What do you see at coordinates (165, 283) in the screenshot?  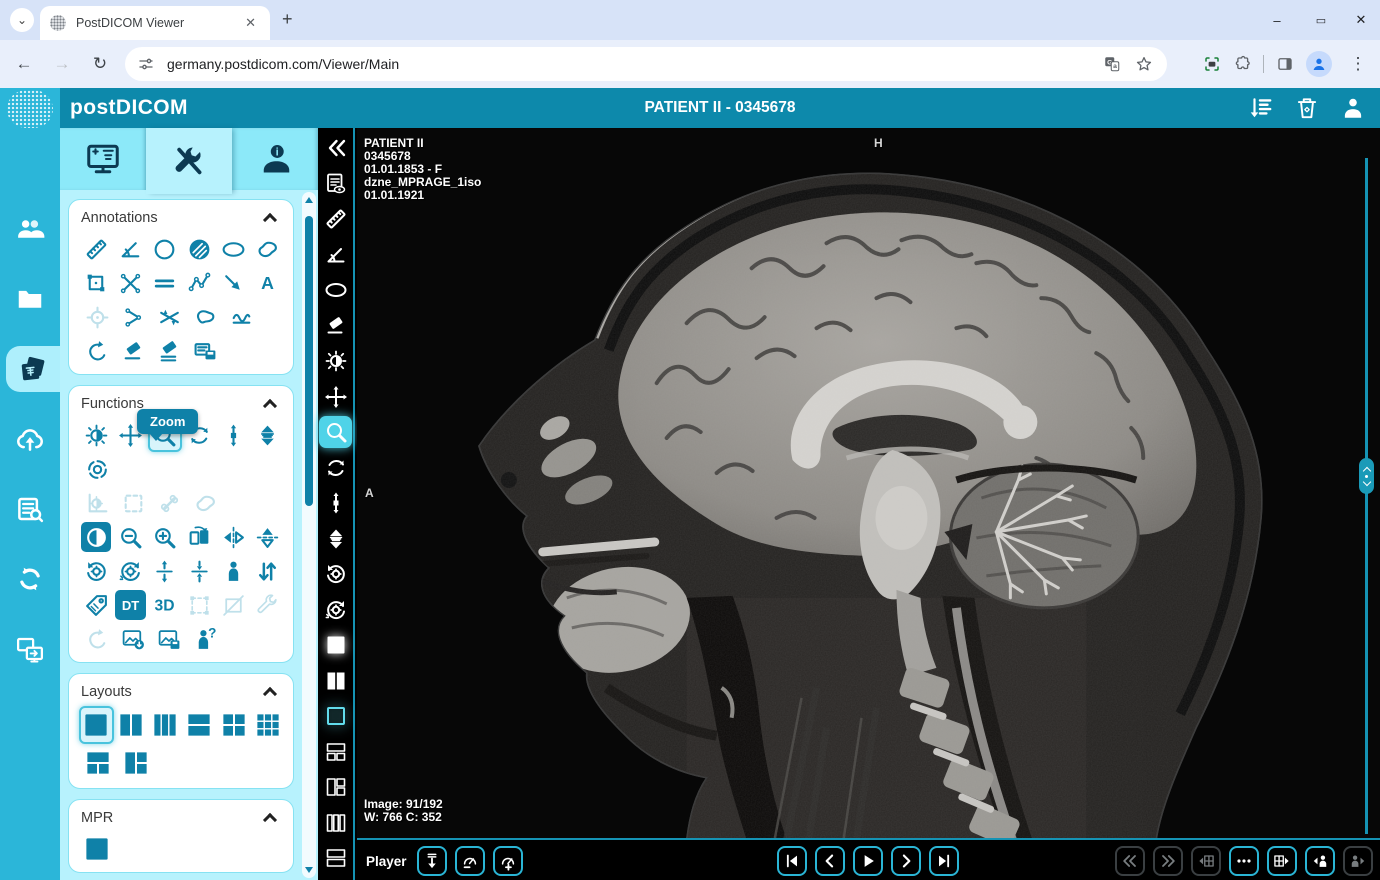 I see `parallel-tool` at bounding box center [165, 283].